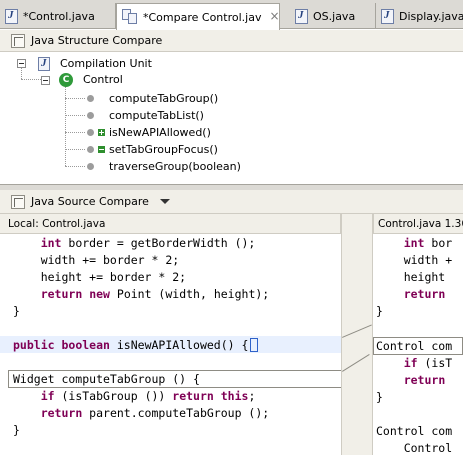  What do you see at coordinates (164, 98) in the screenshot?
I see `tree-item-label: computeTabGroup()` at bounding box center [164, 98].